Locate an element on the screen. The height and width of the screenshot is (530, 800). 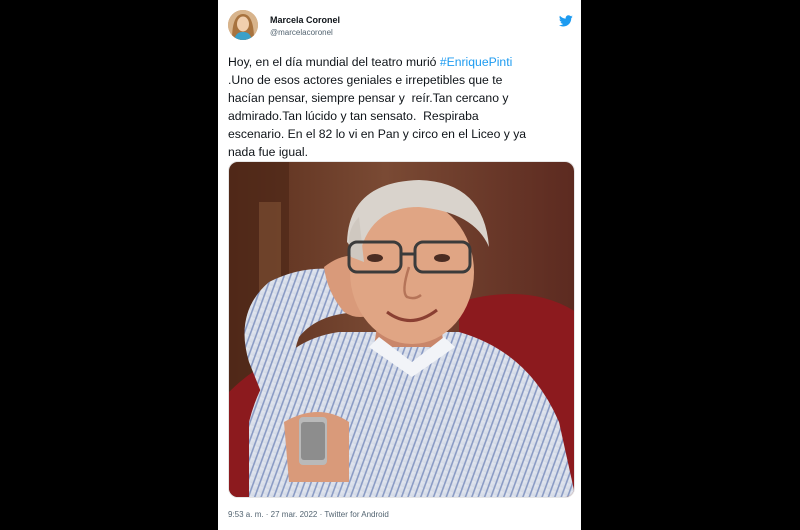
author-name: Marcela Coronel is located at coordinates (305, 20).